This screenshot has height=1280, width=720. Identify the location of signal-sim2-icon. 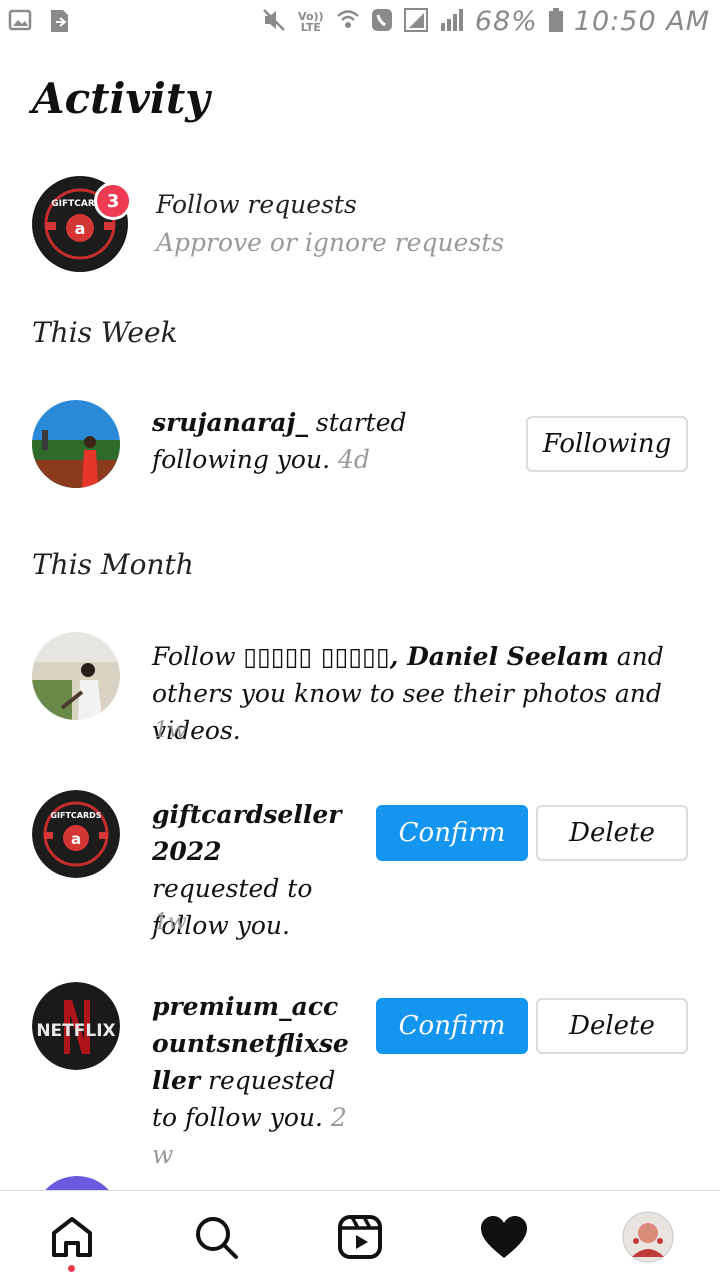
(452, 22).